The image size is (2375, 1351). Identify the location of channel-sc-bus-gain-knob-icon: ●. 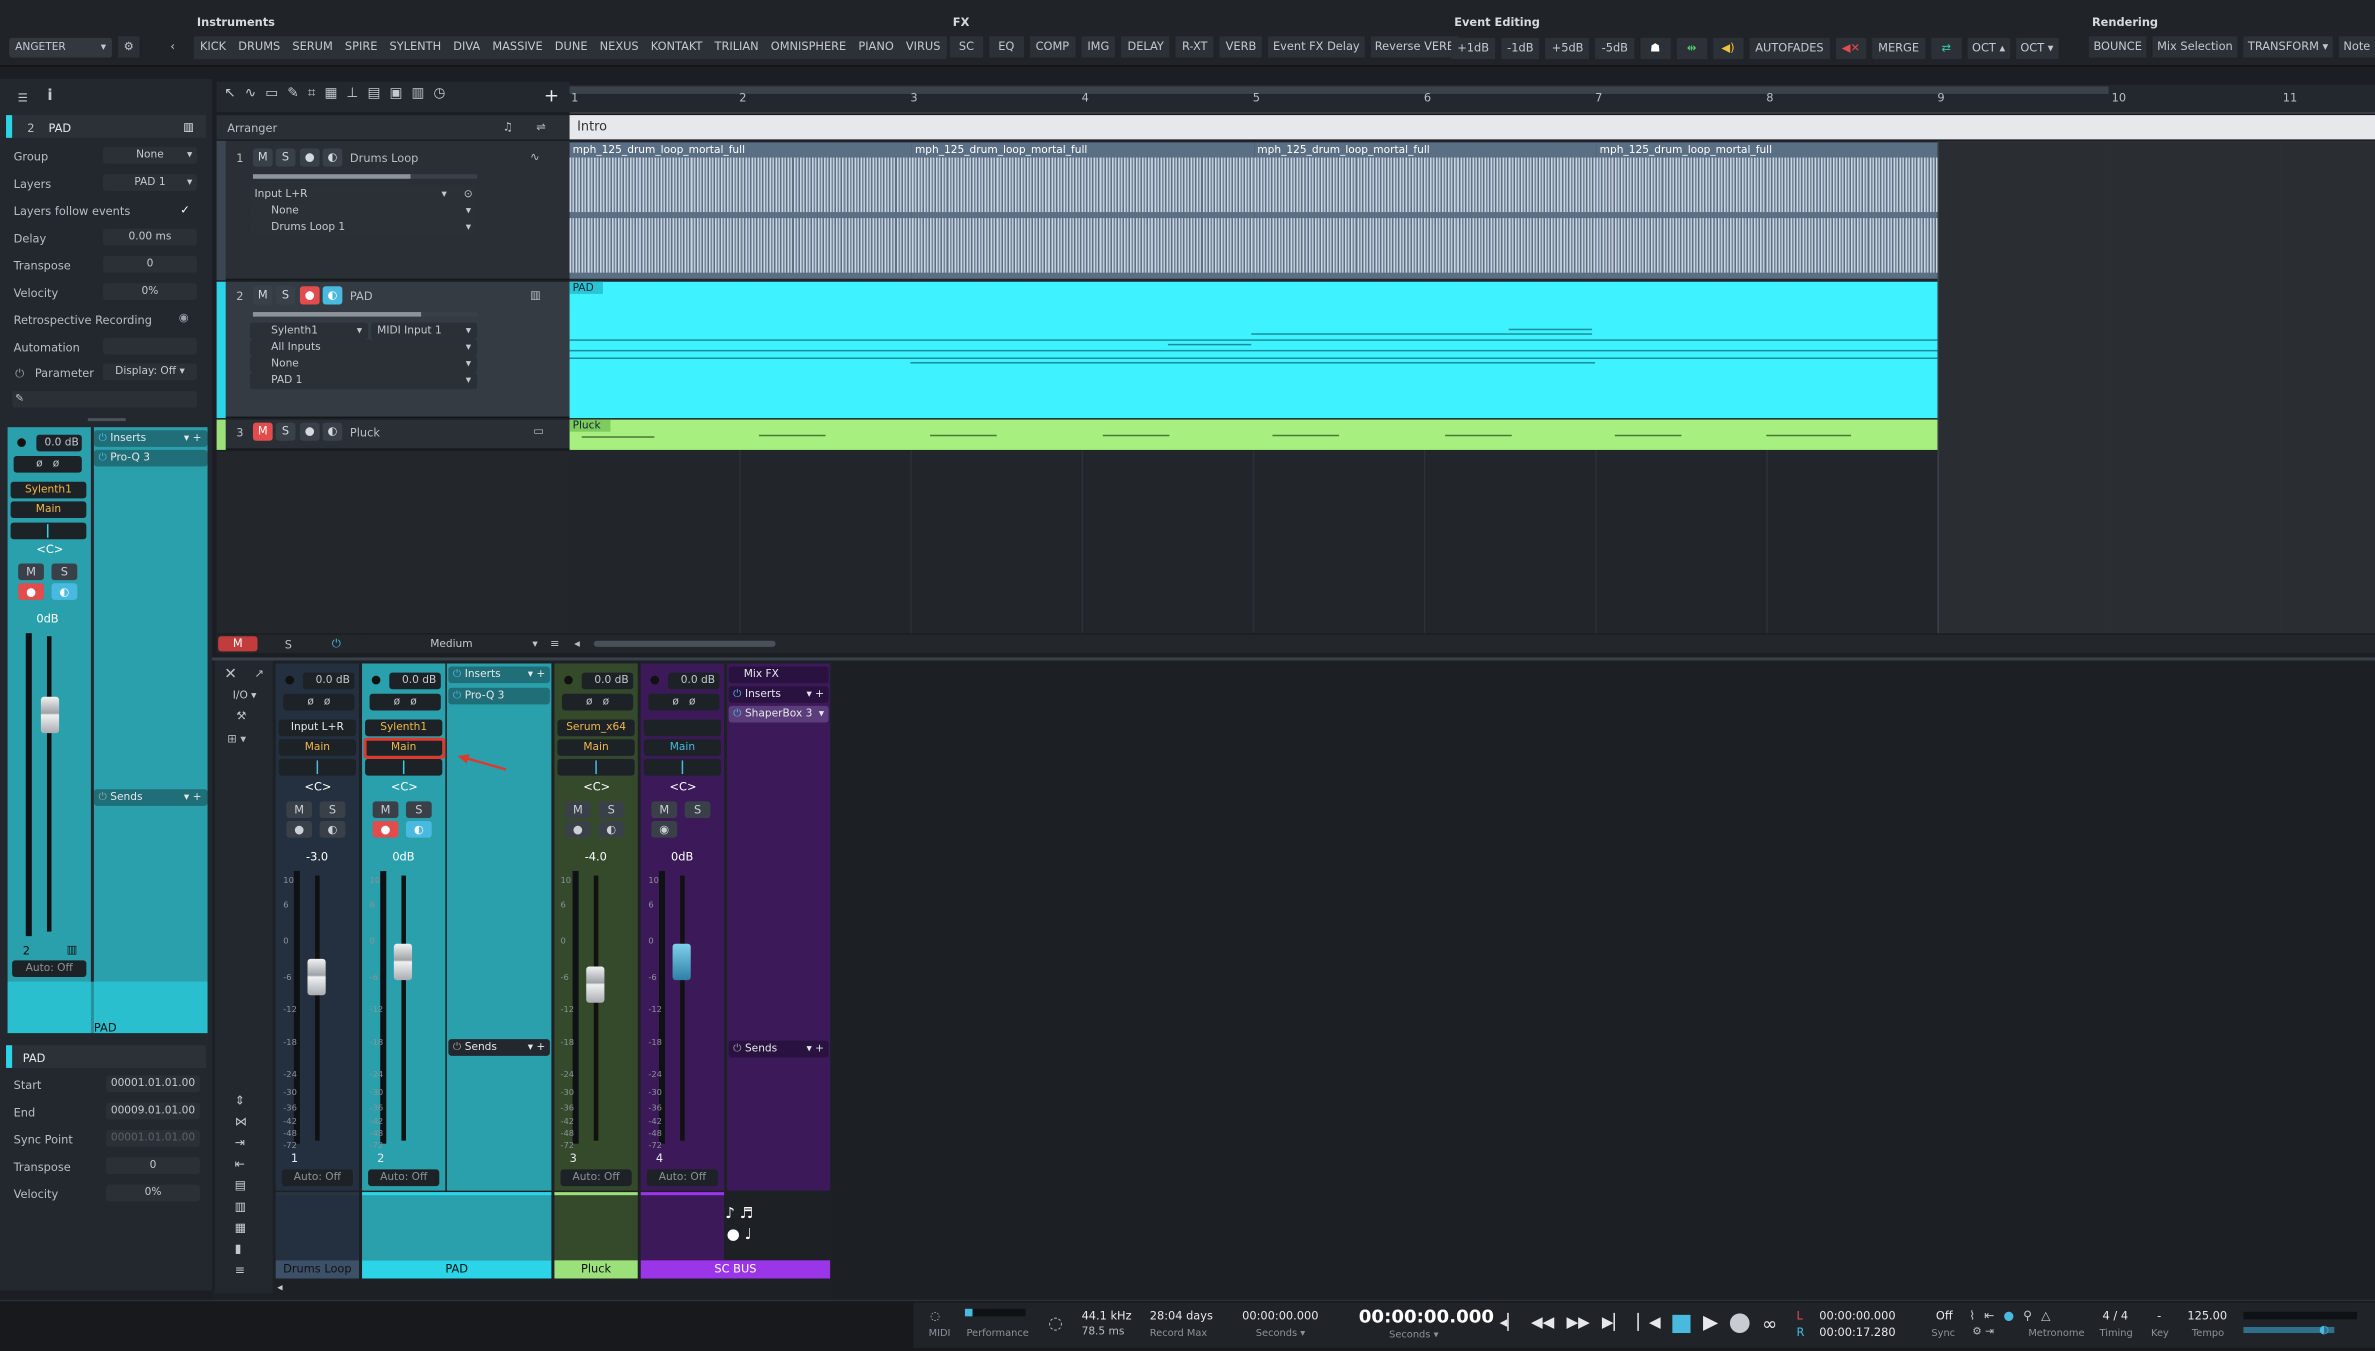
(655, 680).